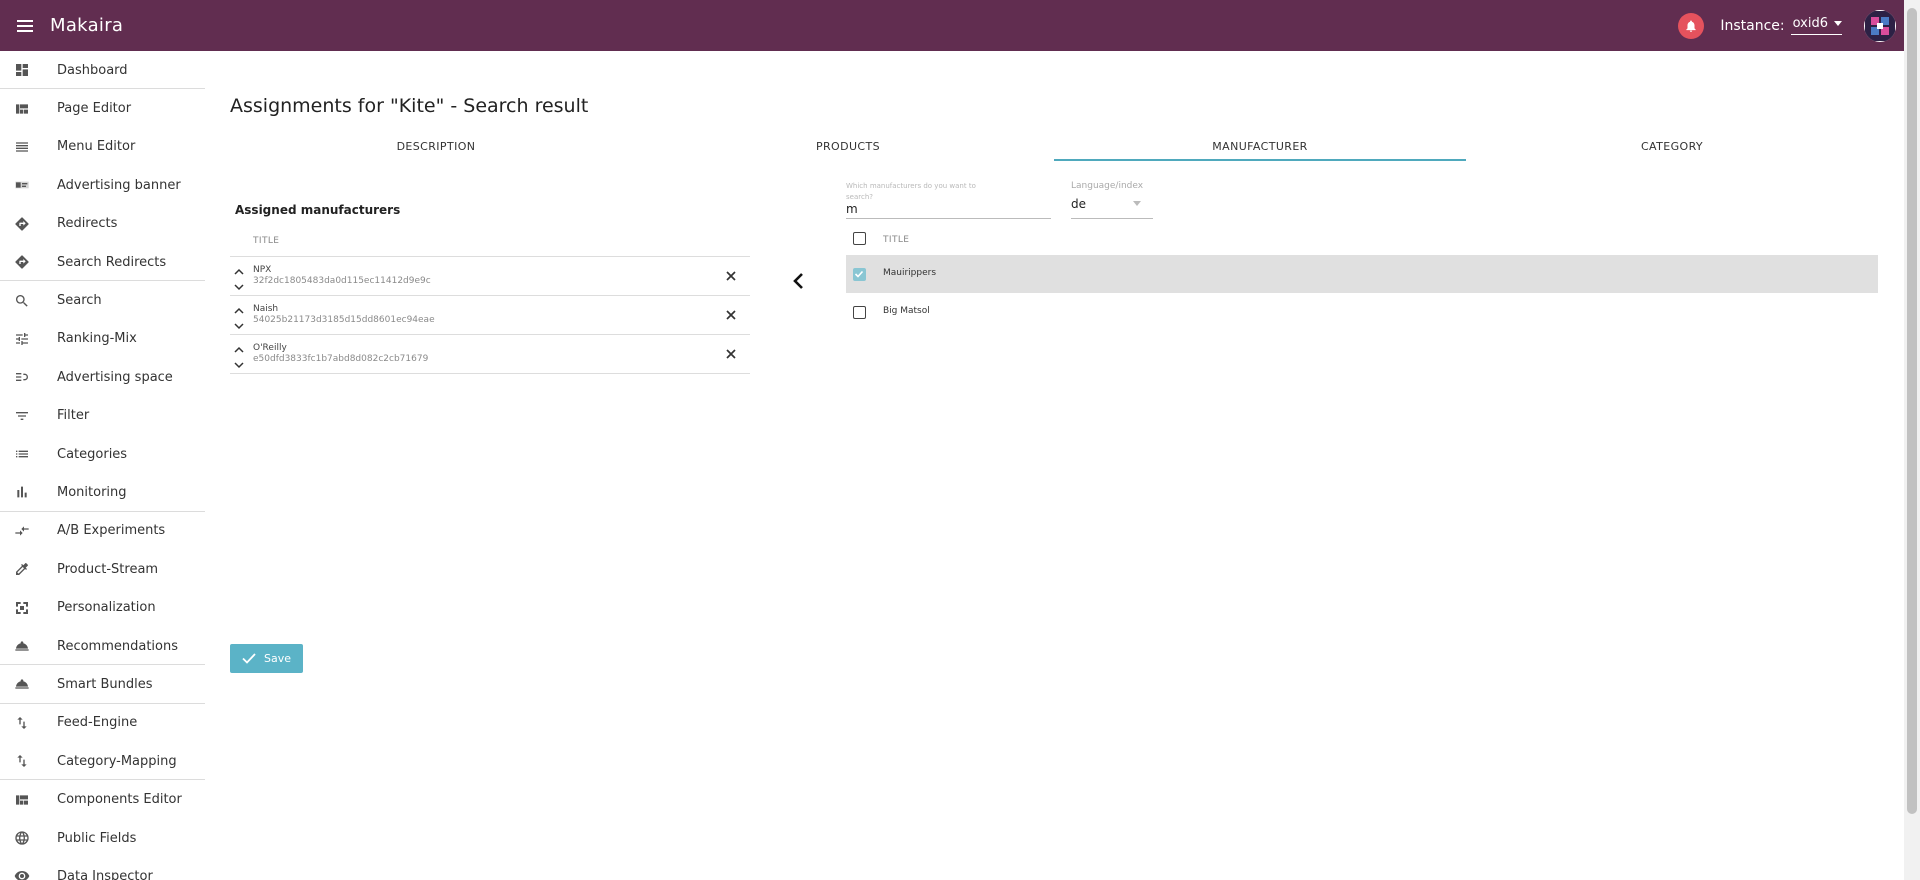 This screenshot has width=1920, height=880. Describe the element at coordinates (112, 262) in the screenshot. I see `sidebar-item-label: Search Redirects` at that location.